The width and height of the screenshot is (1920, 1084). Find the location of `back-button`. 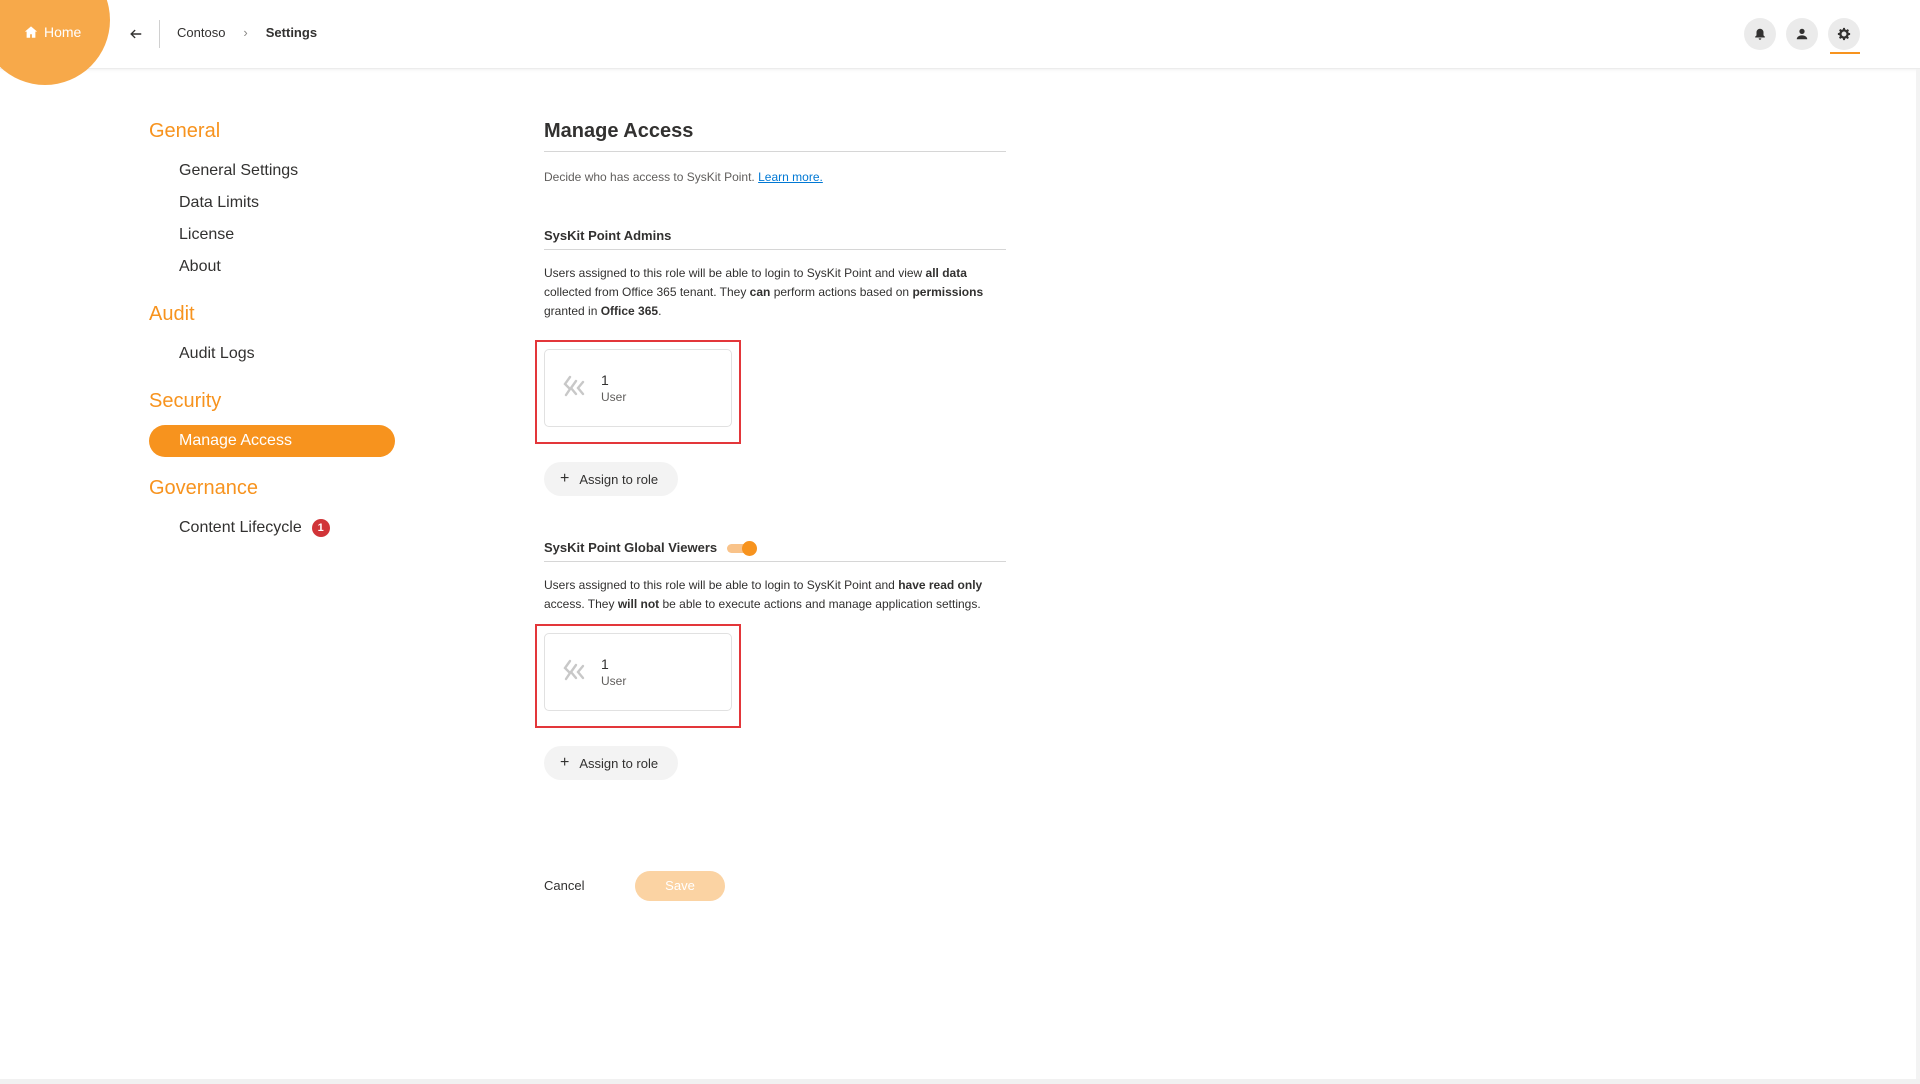

back-button is located at coordinates (136, 34).